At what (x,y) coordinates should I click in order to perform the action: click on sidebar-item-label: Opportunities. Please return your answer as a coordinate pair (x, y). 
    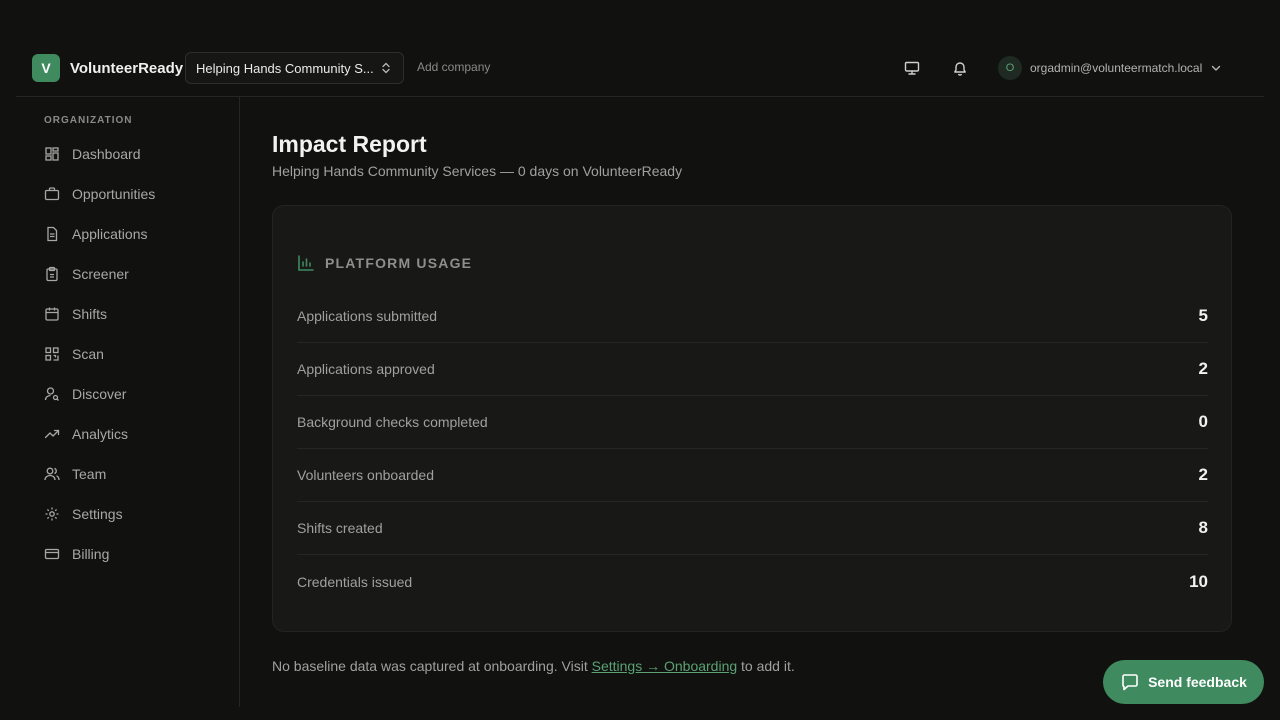
    Looking at the image, I should click on (114, 194).